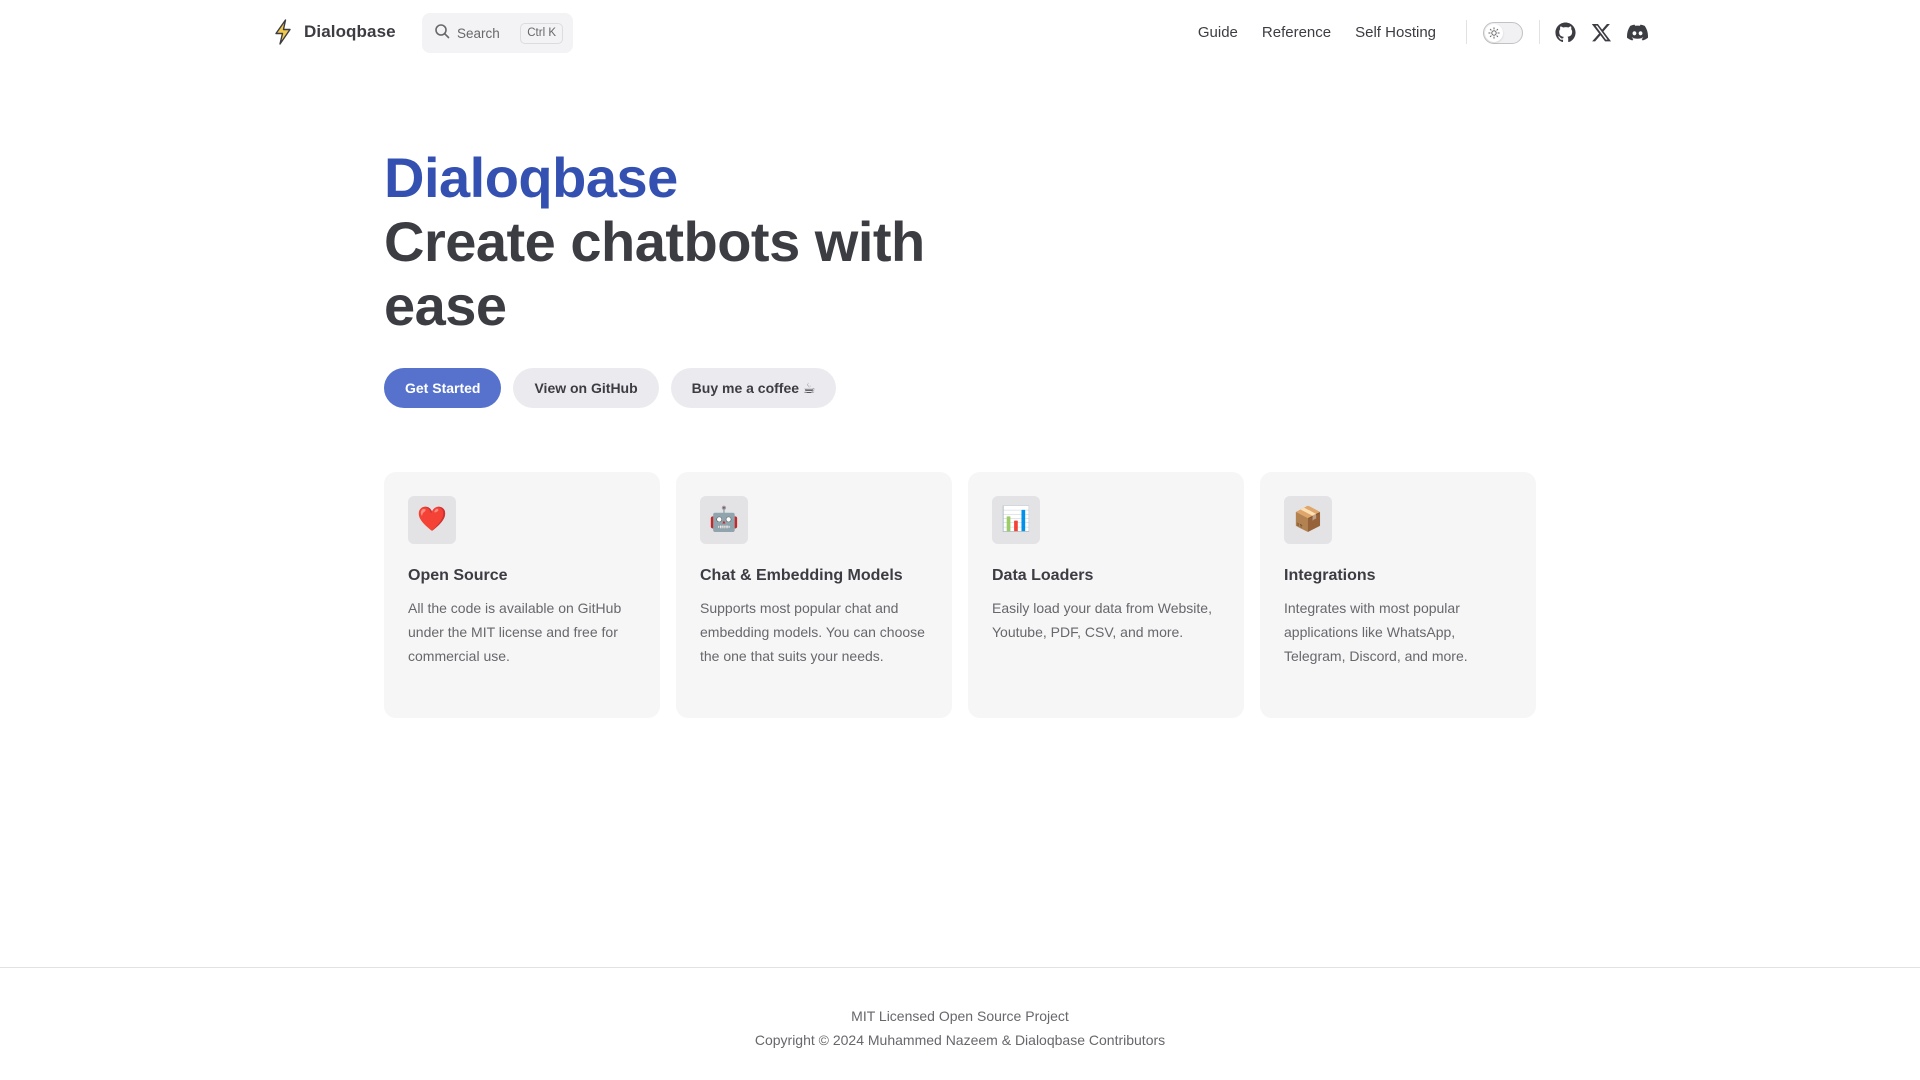  I want to click on nav-link-reference: Reference, so click(1296, 32).